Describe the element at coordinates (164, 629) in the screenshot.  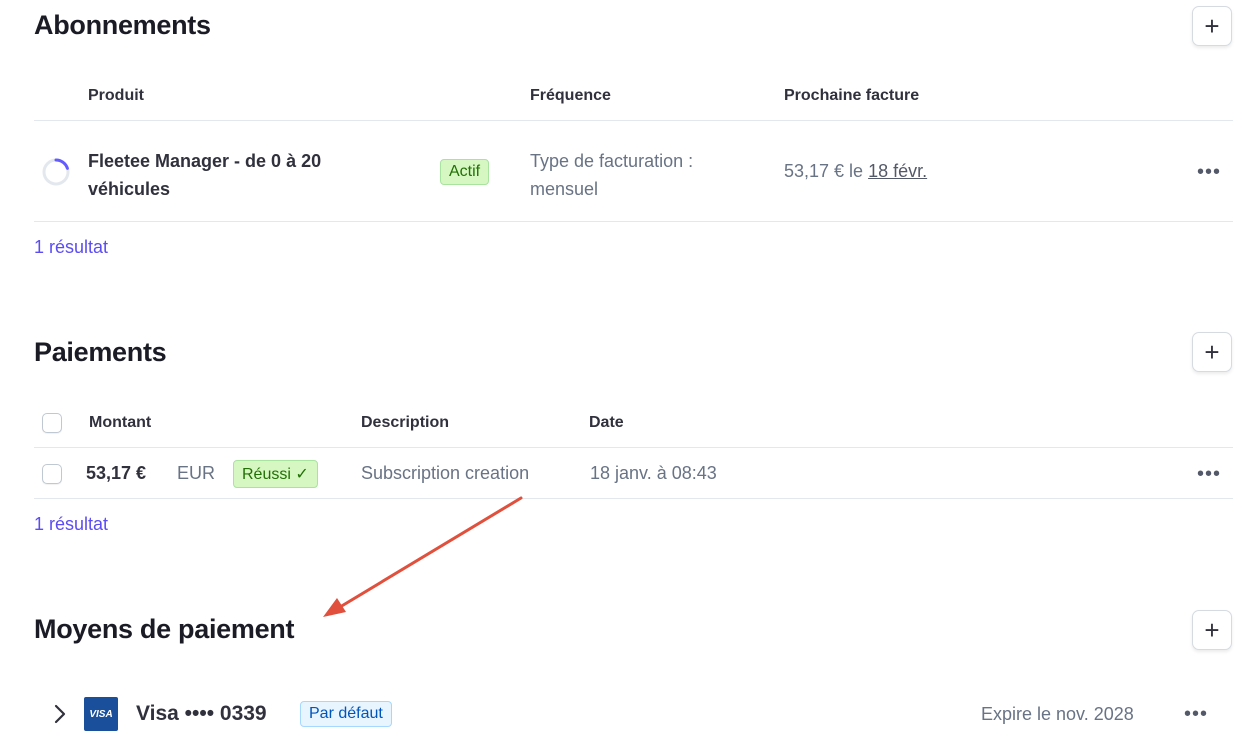
I see `payment-methods-title: Moyens de paiement` at that location.